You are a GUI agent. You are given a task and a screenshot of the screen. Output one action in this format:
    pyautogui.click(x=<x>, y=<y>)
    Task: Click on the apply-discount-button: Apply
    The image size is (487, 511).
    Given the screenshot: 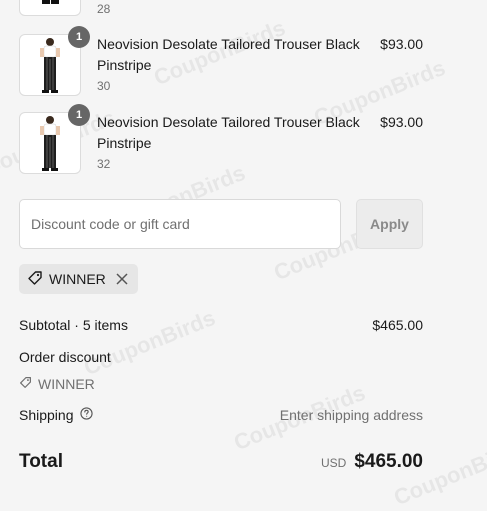 What is the action you would take?
    pyautogui.click(x=389, y=224)
    